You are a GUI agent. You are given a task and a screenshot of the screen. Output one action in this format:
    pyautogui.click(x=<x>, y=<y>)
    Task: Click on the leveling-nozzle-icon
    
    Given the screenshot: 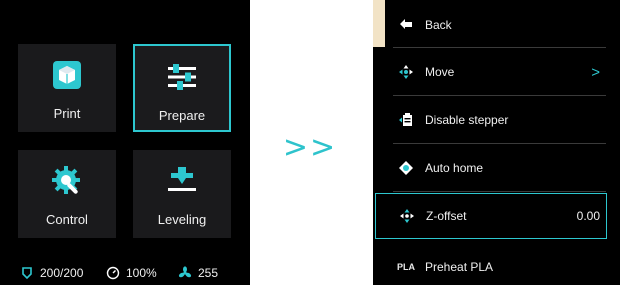 What is the action you would take?
    pyautogui.click(x=182, y=179)
    